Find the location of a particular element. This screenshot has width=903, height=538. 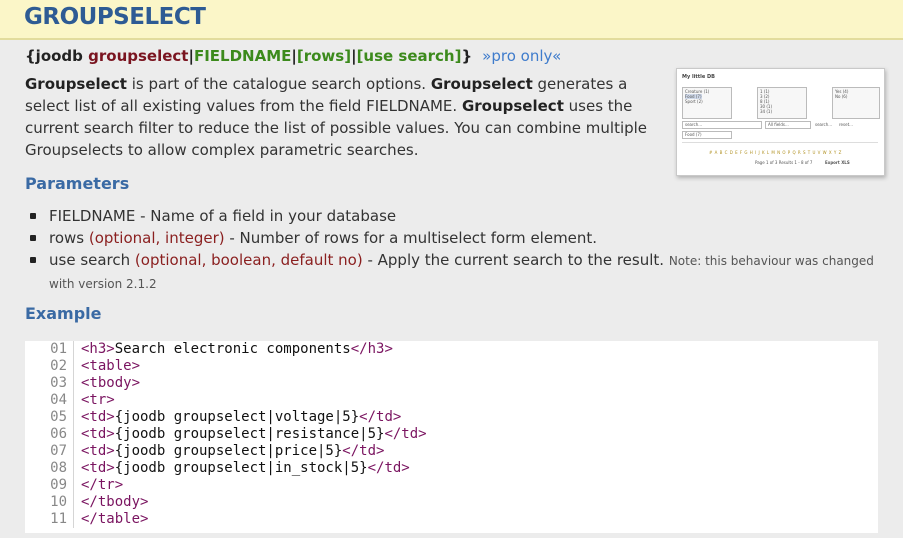

line-number: 09 is located at coordinates (49, 485).